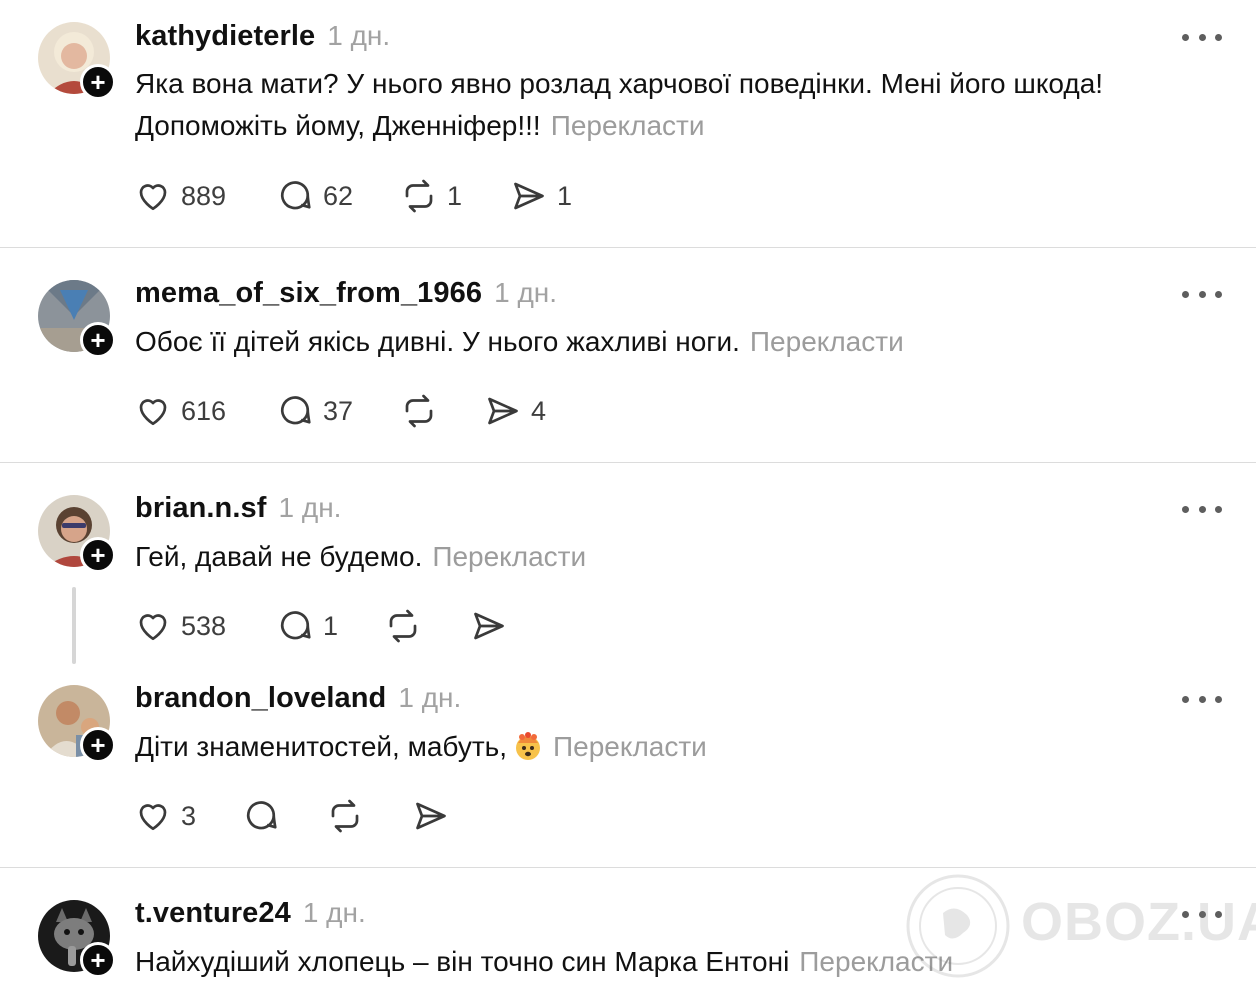 The image size is (1256, 998). What do you see at coordinates (180, 196) in the screenshot?
I see `like-button: 889` at bounding box center [180, 196].